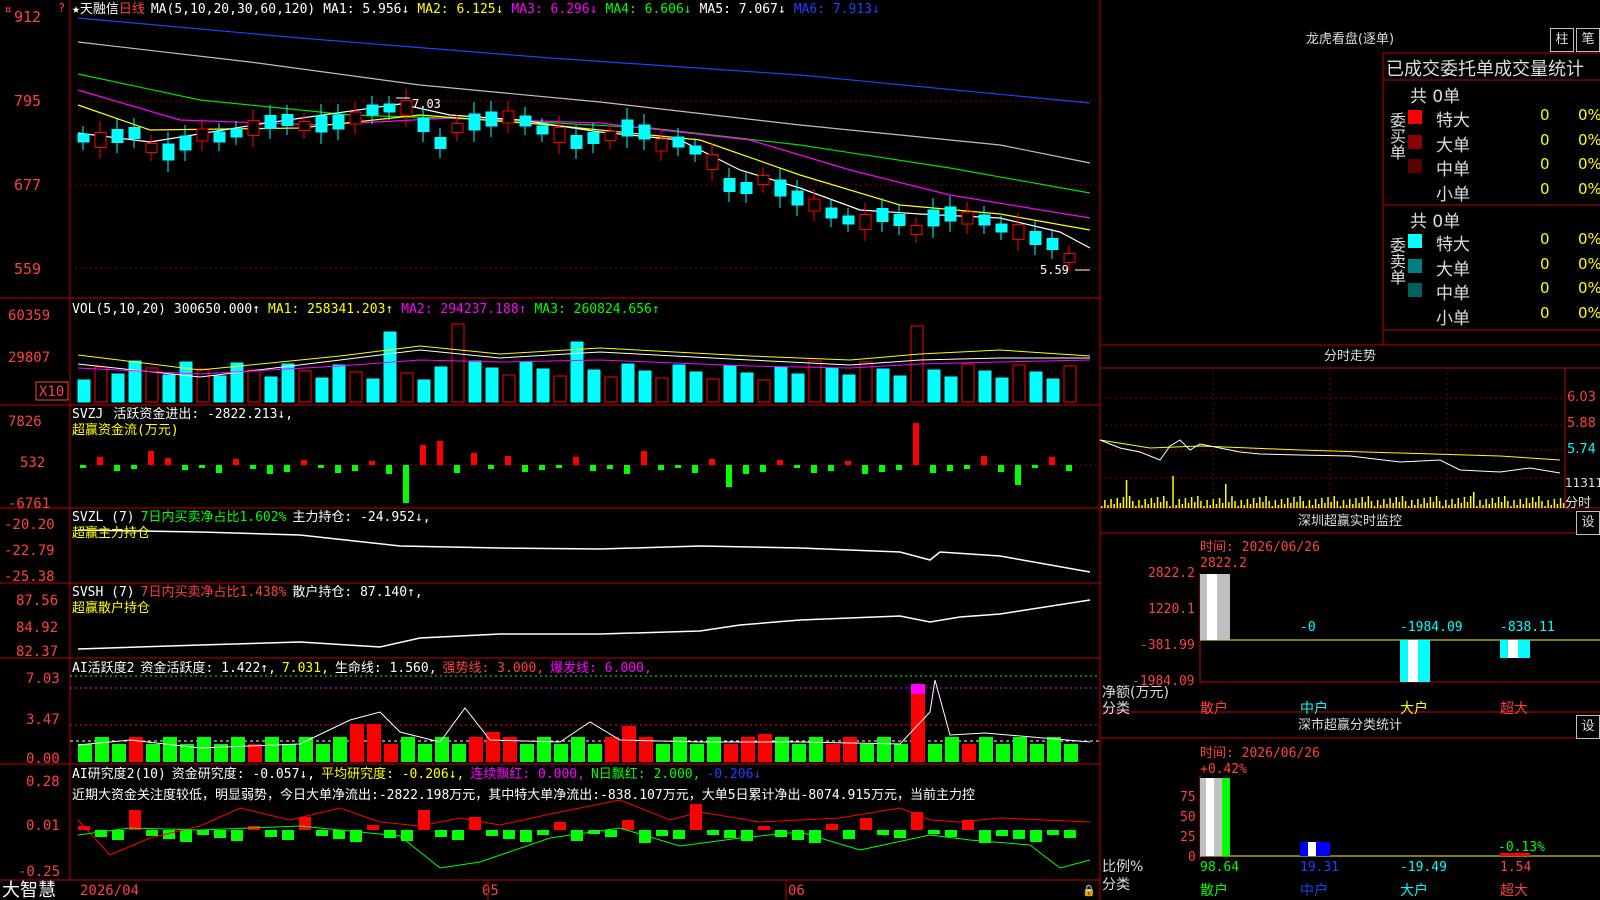 This screenshot has height=900, width=1600. Describe the element at coordinates (1504, 118) in the screenshot. I see `order-row: 特大 0 0%` at that location.